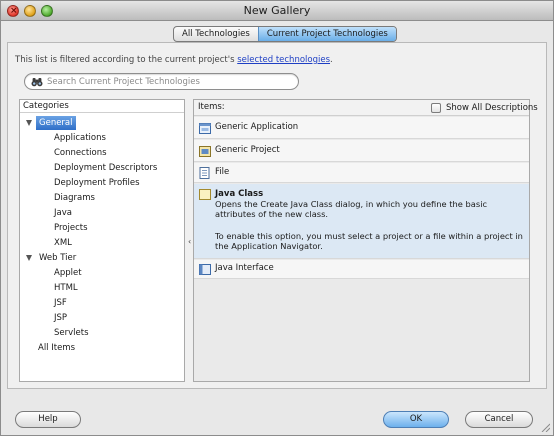 Image resolution: width=554 pixels, height=436 pixels. What do you see at coordinates (71, 333) in the screenshot?
I see `tree-item-label: Servlets` at bounding box center [71, 333].